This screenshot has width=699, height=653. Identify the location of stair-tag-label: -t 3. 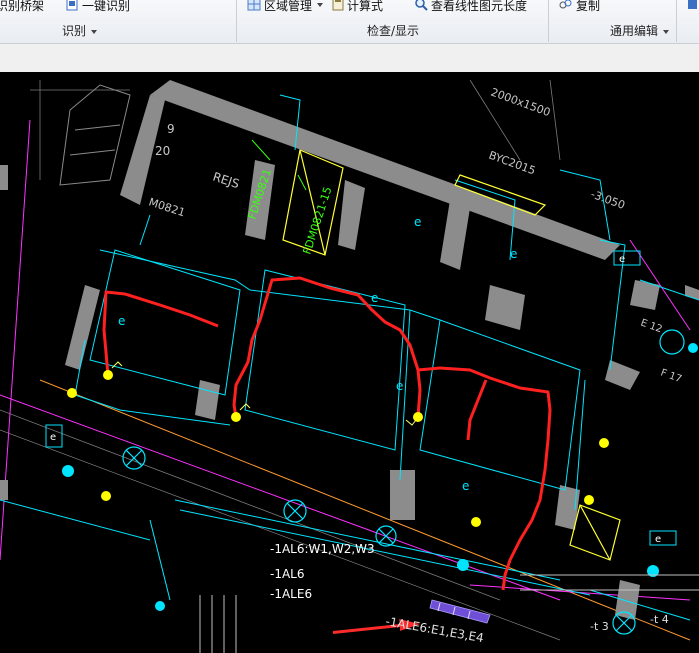
(599, 626).